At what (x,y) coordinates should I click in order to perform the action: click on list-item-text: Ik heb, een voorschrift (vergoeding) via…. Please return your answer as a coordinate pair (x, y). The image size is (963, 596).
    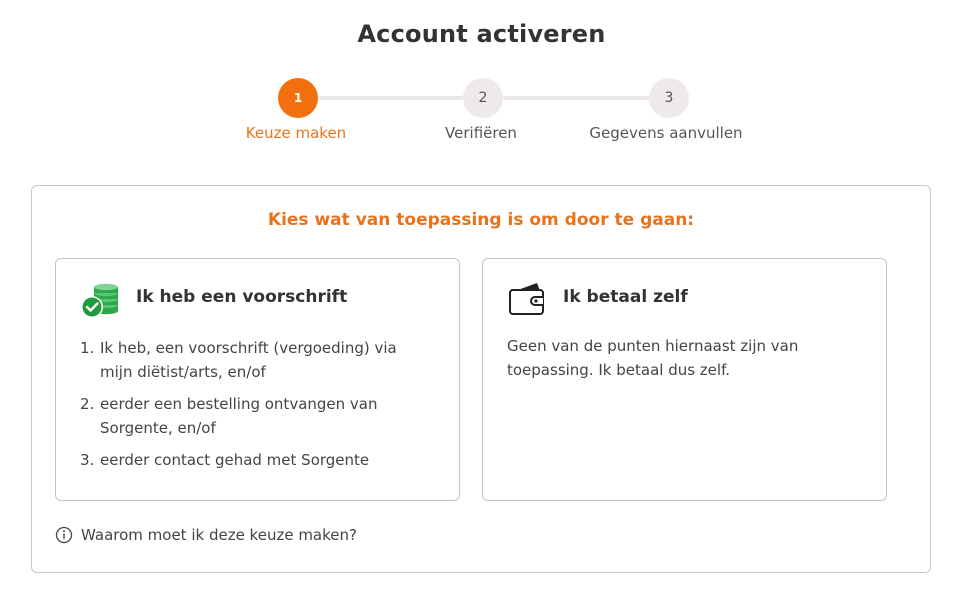
    Looking at the image, I should click on (248, 360).